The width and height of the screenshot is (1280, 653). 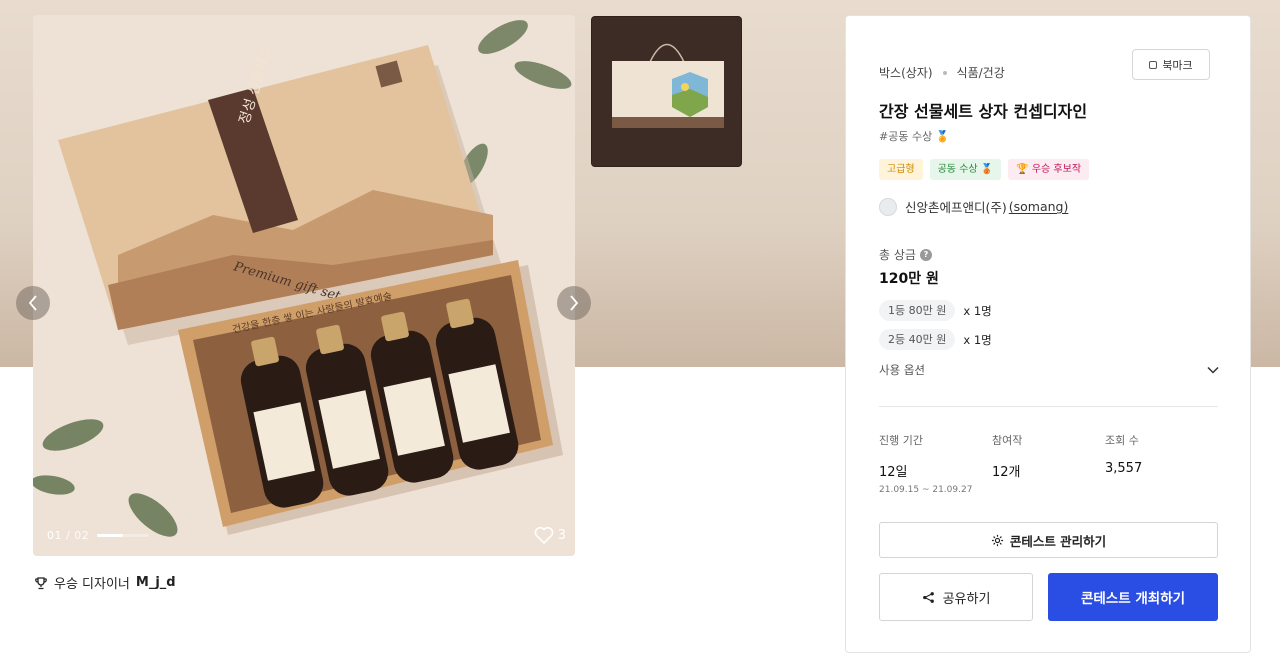 What do you see at coordinates (925, 254) in the screenshot?
I see `help-icon: ?` at bounding box center [925, 254].